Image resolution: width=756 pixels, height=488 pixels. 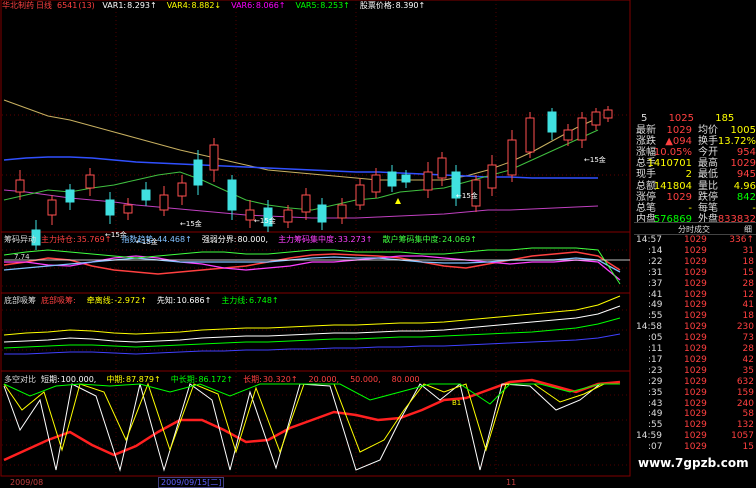 I want to click on legend-item: VAR5:8.253↑, so click(x=325, y=5).